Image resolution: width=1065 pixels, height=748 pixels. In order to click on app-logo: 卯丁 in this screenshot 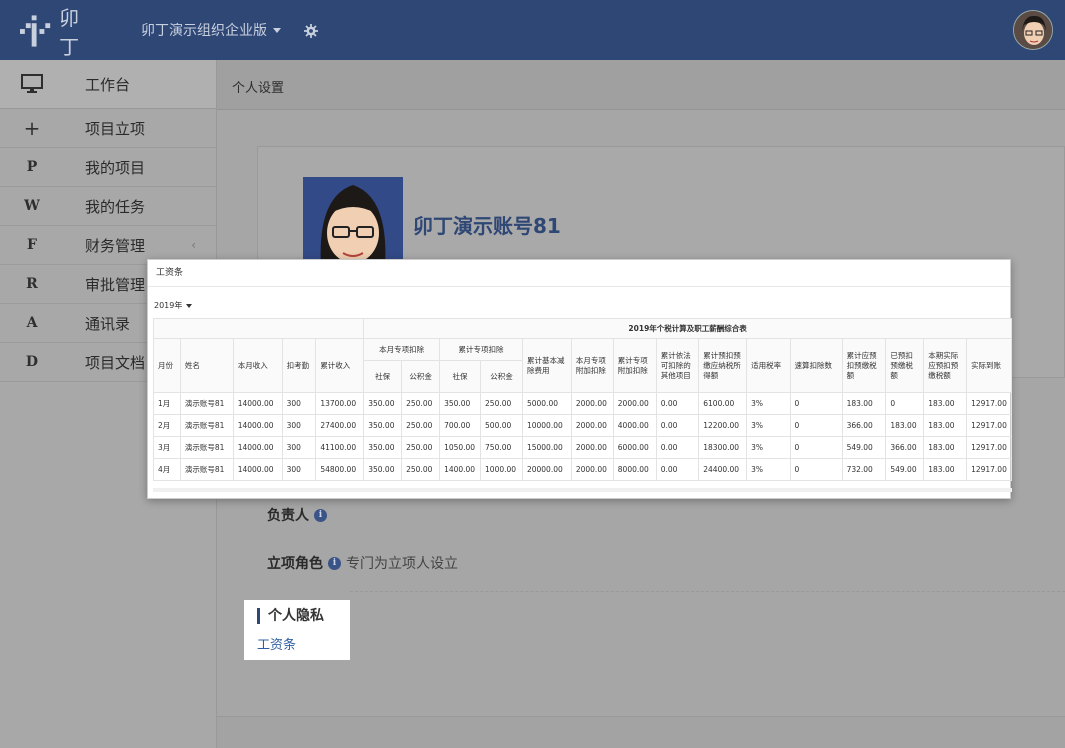, I will do `click(60, 32)`.